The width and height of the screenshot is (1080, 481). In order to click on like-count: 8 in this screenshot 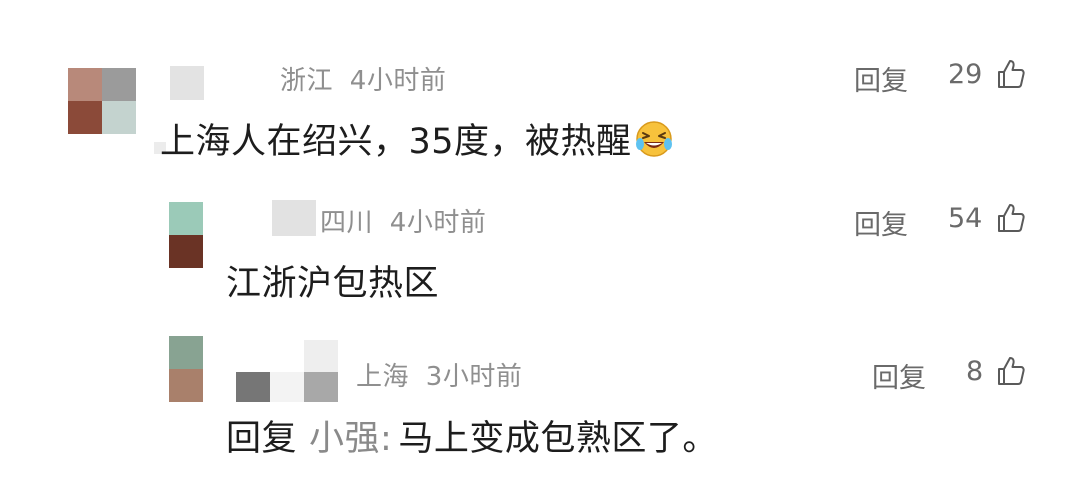, I will do `click(975, 371)`.